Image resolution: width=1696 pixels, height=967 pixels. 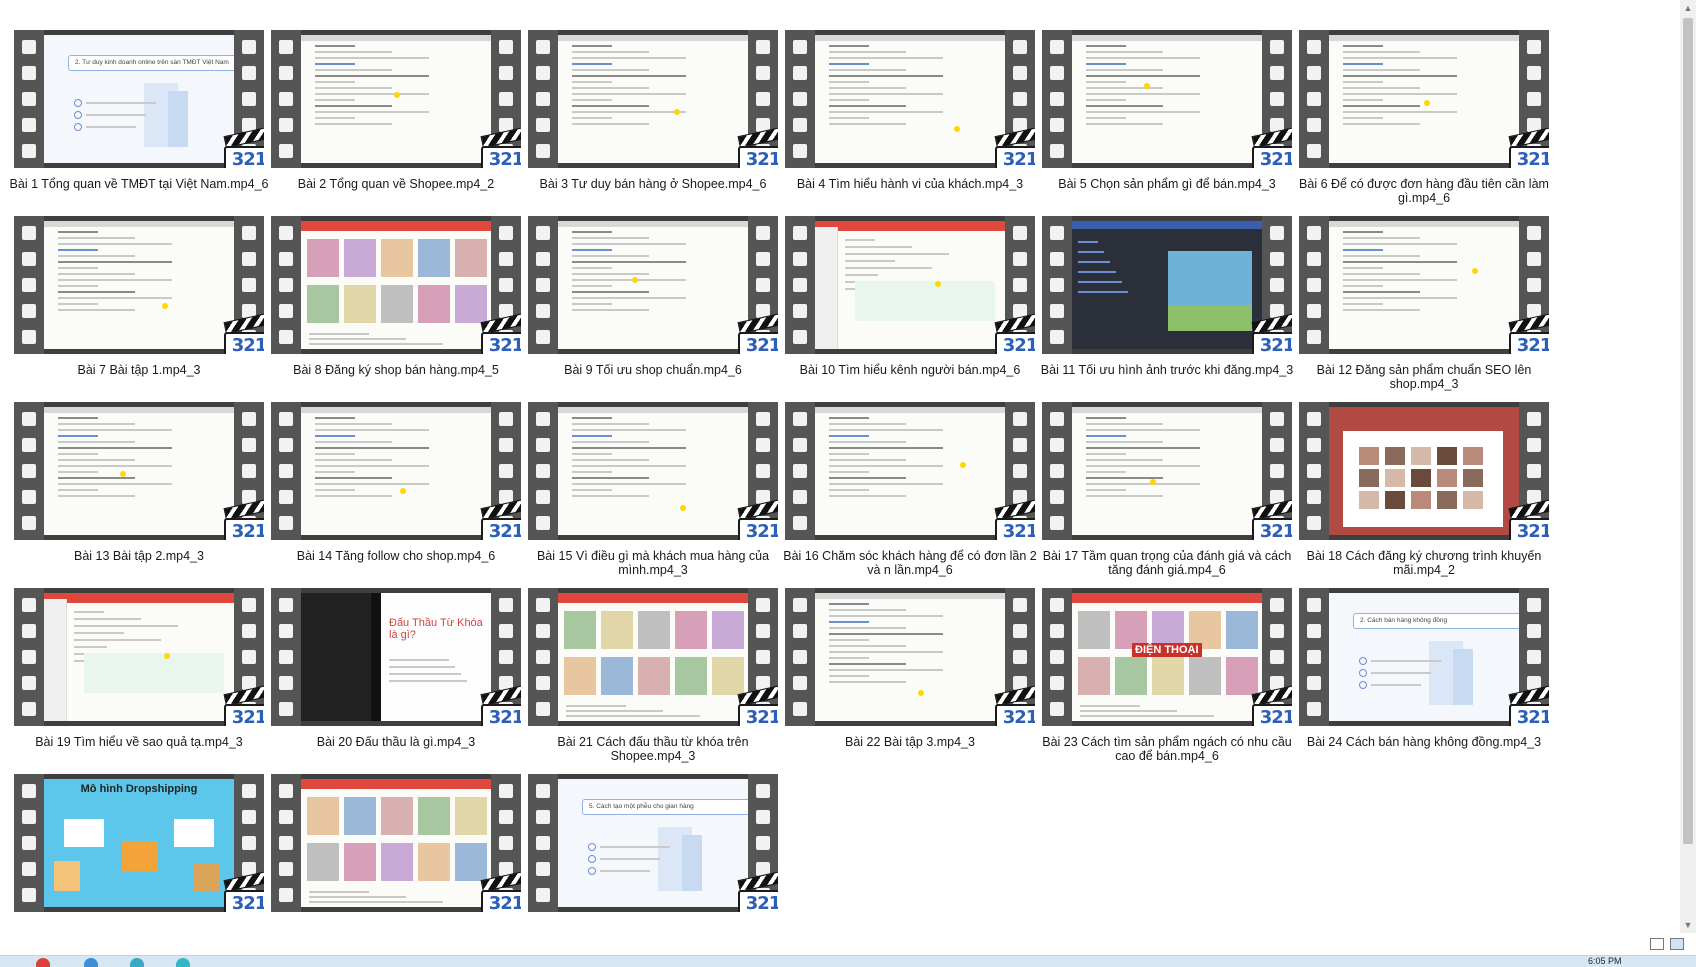 I want to click on video-thumbnail-tile: 321 Bài 2 Tổng quan về Shopee.mp4_2, so click(x=396, y=123).